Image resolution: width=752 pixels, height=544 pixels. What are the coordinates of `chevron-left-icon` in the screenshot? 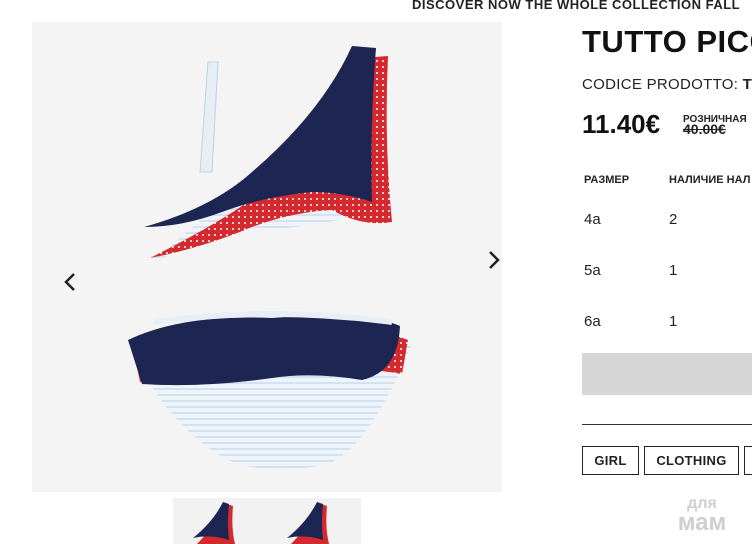 It's located at (69, 282).